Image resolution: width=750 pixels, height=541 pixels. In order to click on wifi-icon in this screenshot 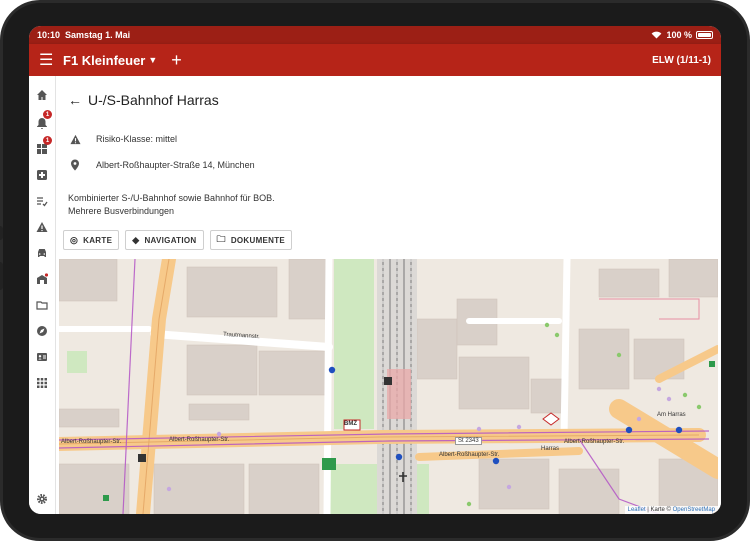, I will do `click(657, 35)`.